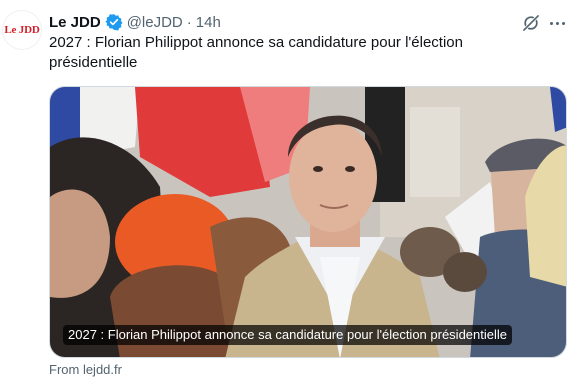 The image size is (576, 377). I want to click on more-options-icon, so click(557, 23).